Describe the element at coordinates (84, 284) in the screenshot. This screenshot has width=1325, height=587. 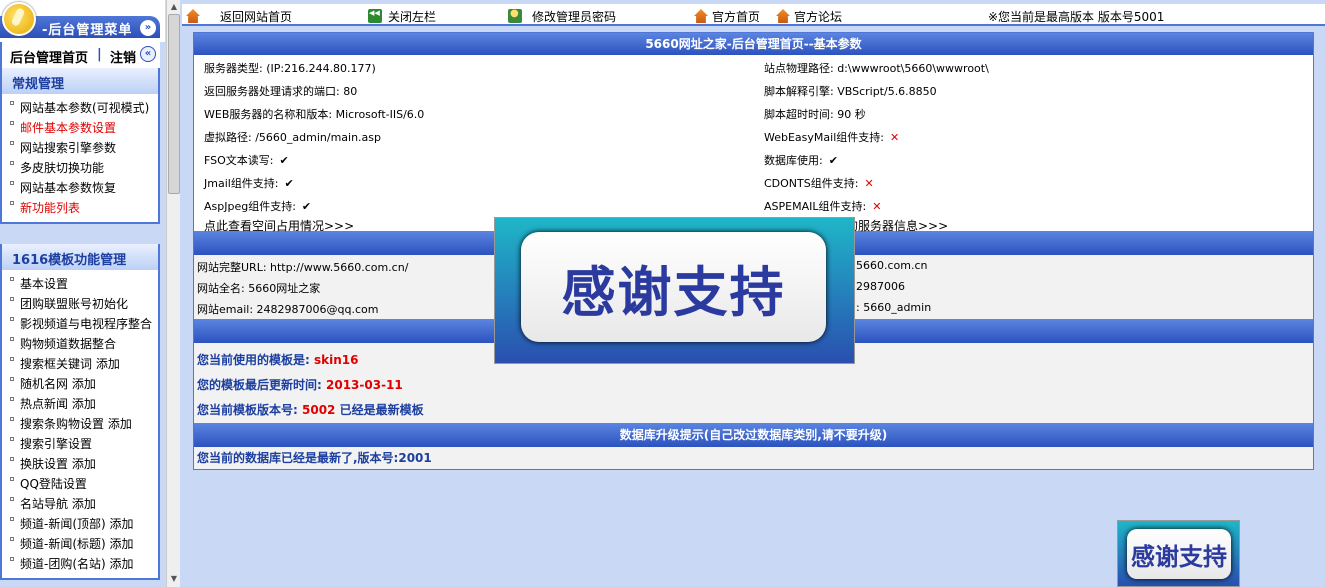
I see `menu-item: 基本设置` at that location.